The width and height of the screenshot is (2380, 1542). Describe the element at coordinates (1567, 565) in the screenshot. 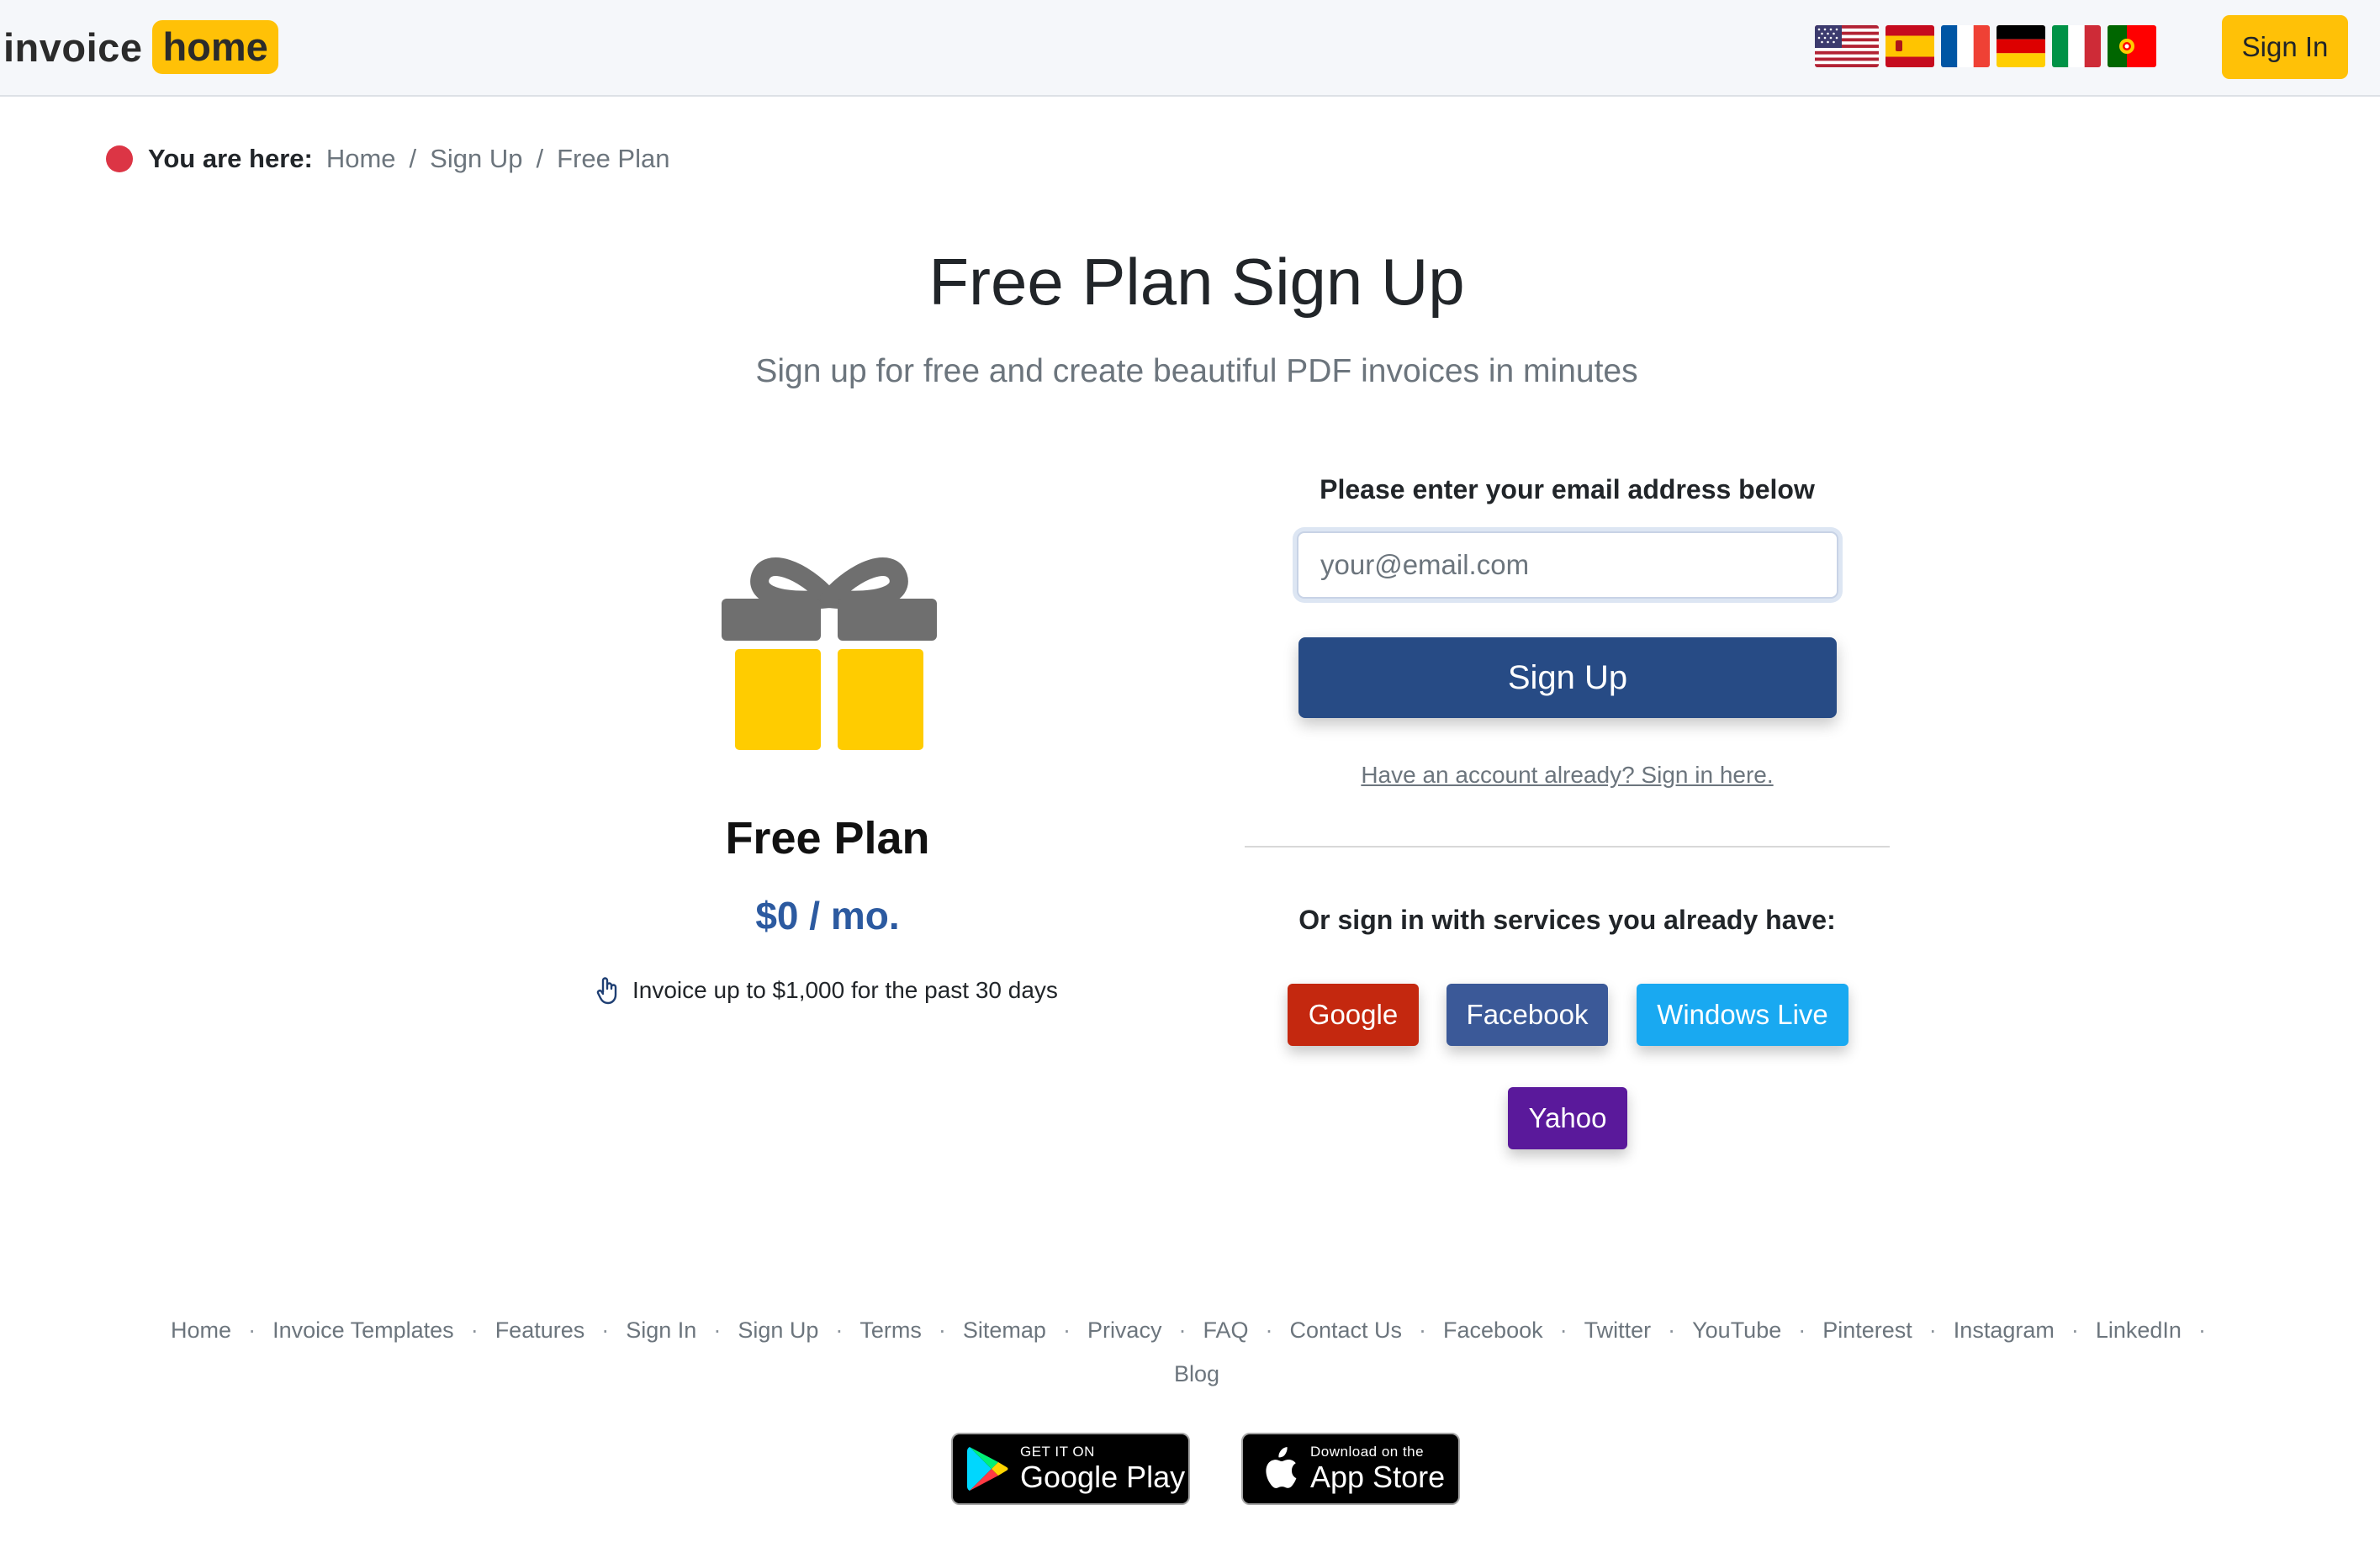

I see `email-input` at that location.